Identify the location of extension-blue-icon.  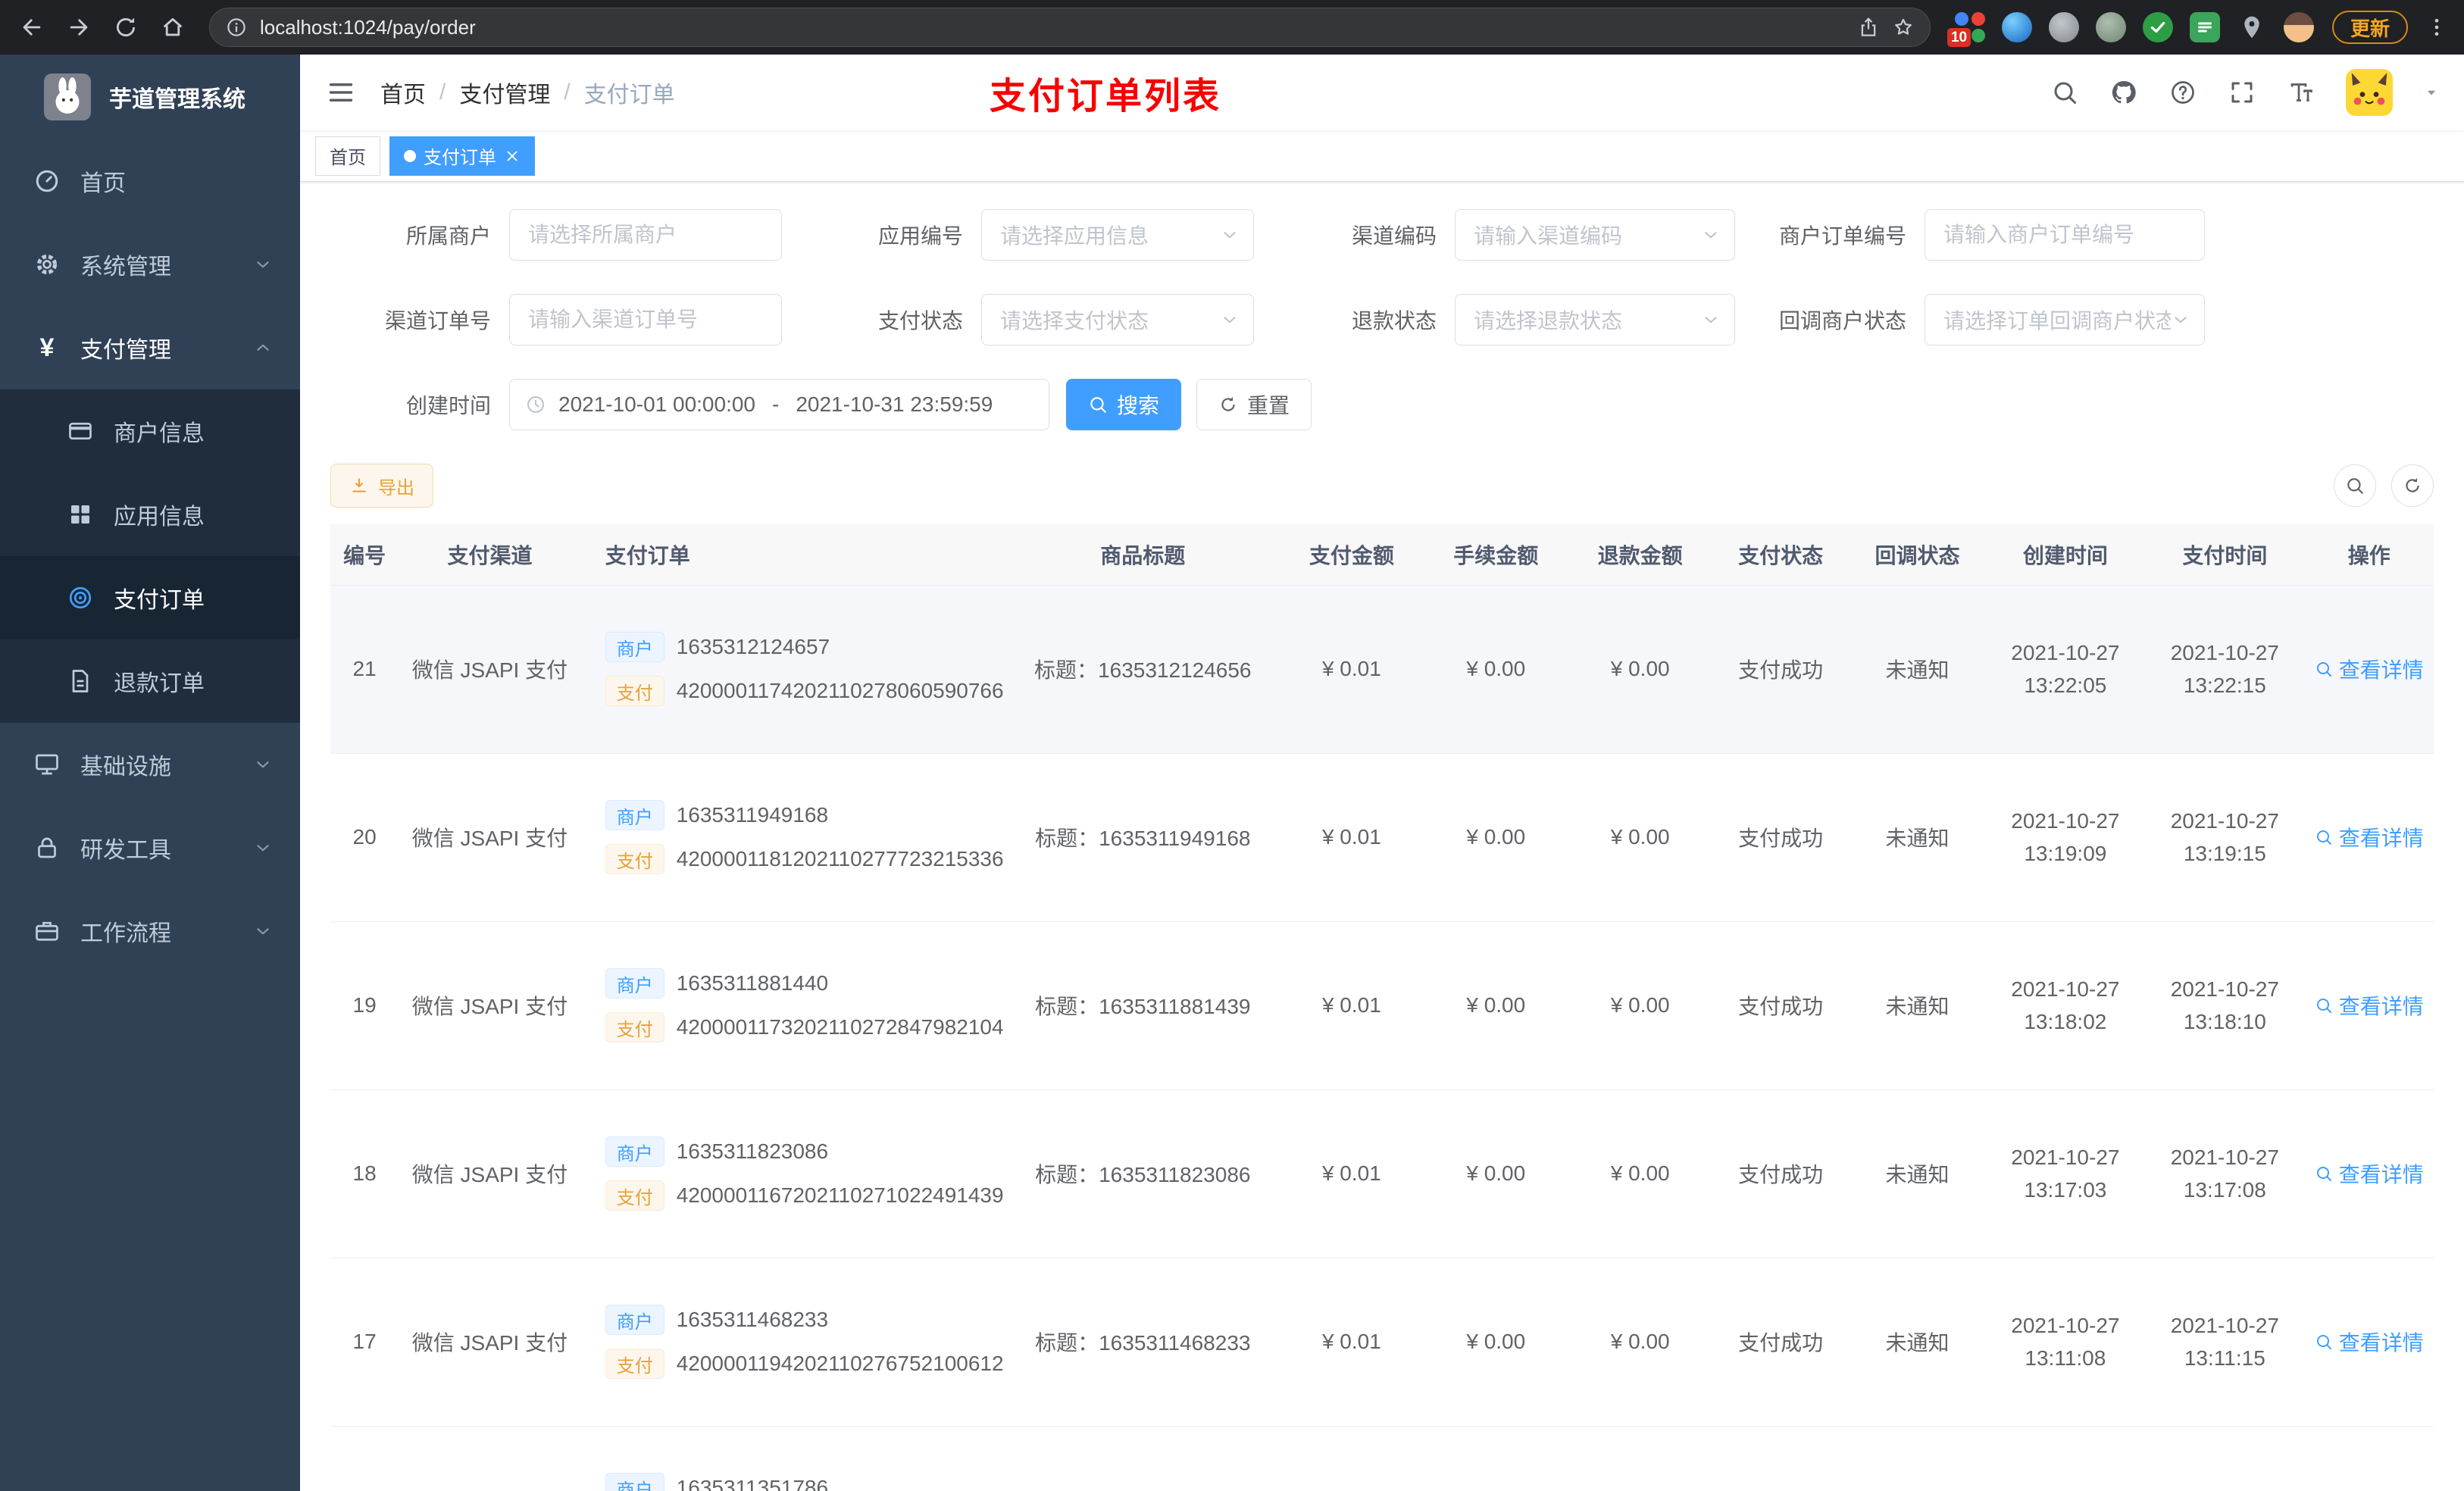
(2017, 27).